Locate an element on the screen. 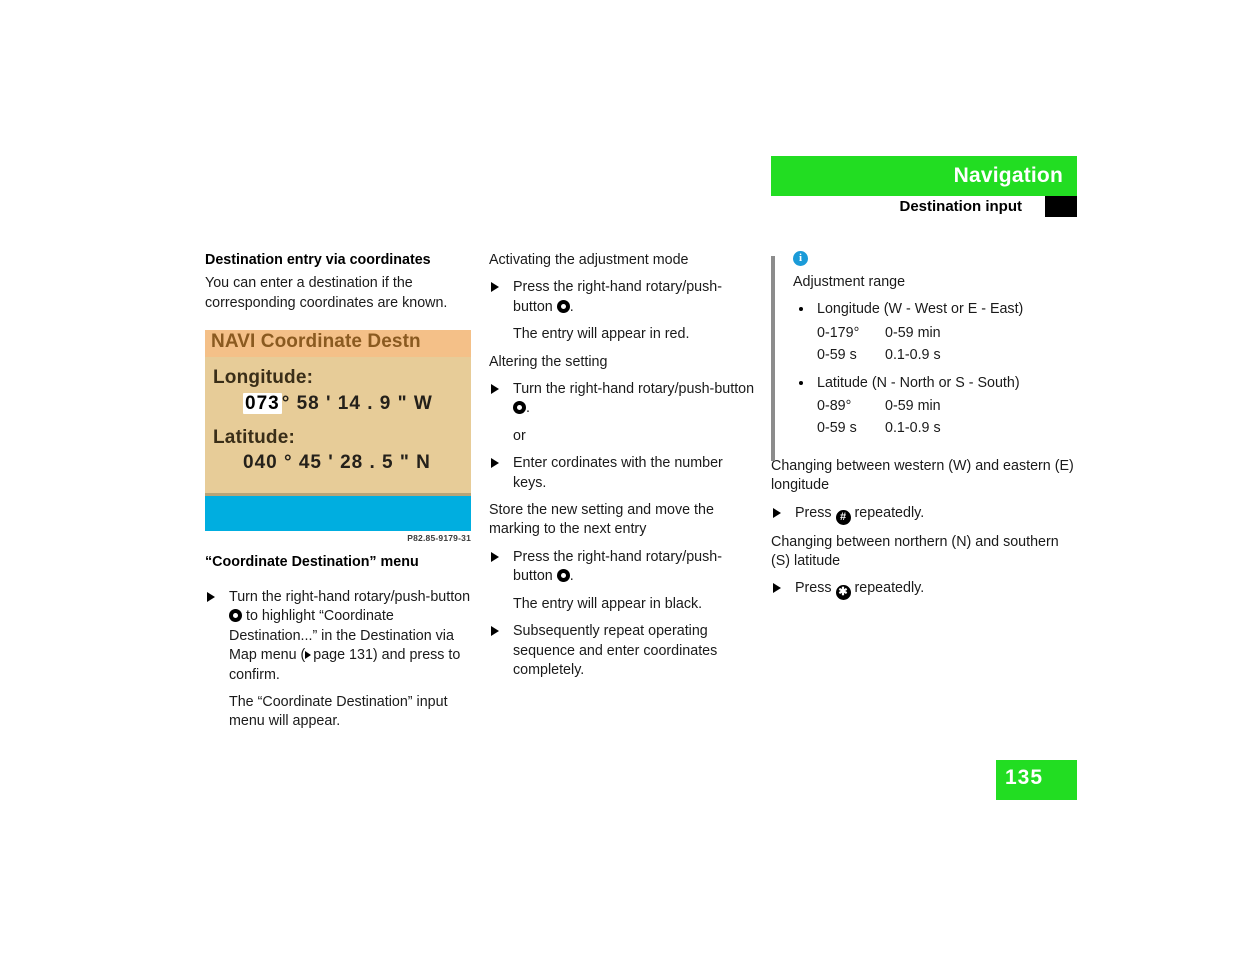  middle-step-2-text: Turn the right-hand rotary/push-button is located at coordinates (634, 389).